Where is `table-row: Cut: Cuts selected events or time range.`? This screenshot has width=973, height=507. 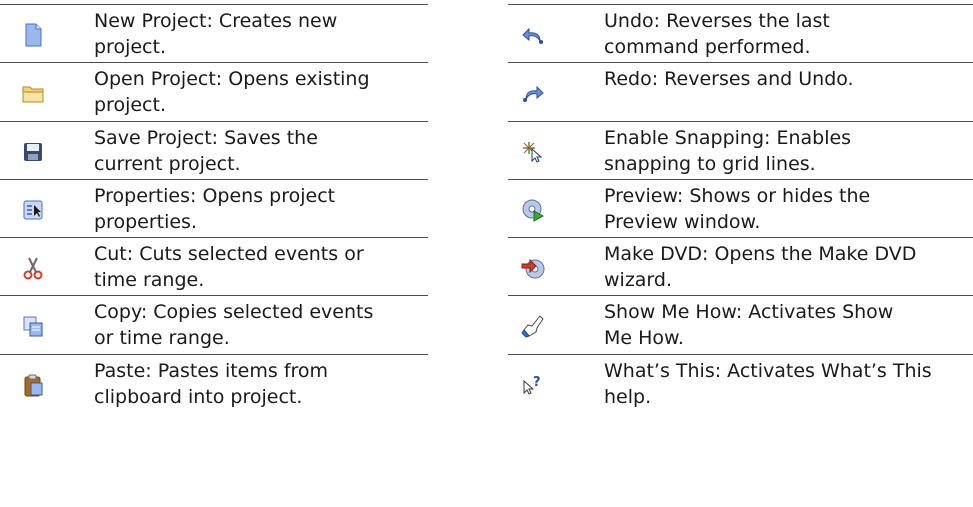
table-row: Cut: Cuts selected events or time range. is located at coordinates (214, 266).